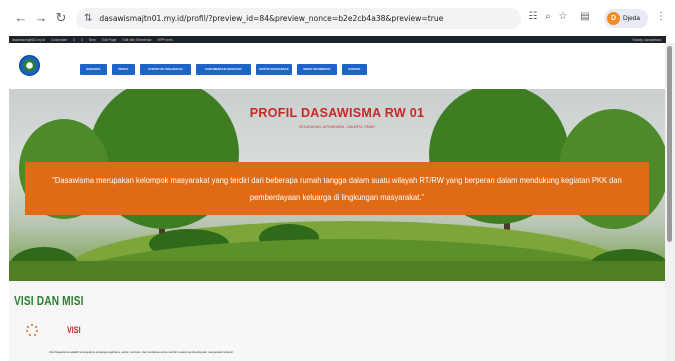 The height and width of the screenshot is (361, 675). I want to click on zoom-icon: ⌕, so click(548, 16).